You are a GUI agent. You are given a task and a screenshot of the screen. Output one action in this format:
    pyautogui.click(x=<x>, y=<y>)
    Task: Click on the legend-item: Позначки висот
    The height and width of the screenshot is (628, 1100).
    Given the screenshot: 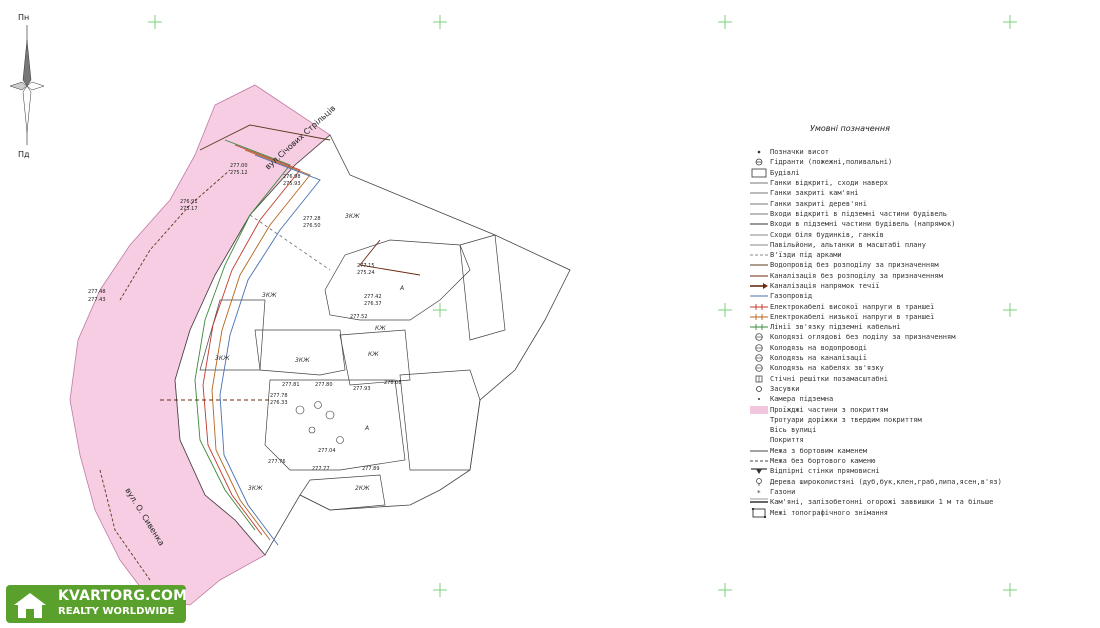 What is the action you would take?
    pyautogui.click(x=920, y=152)
    